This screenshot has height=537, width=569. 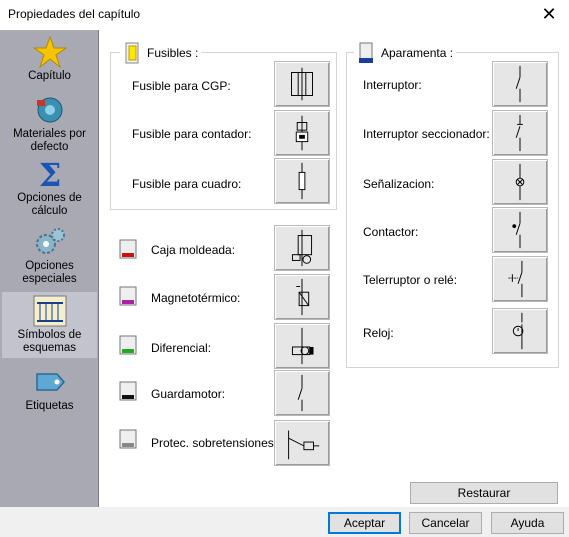 I want to click on diferencial-label: Diferencial:, so click(x=181, y=348).